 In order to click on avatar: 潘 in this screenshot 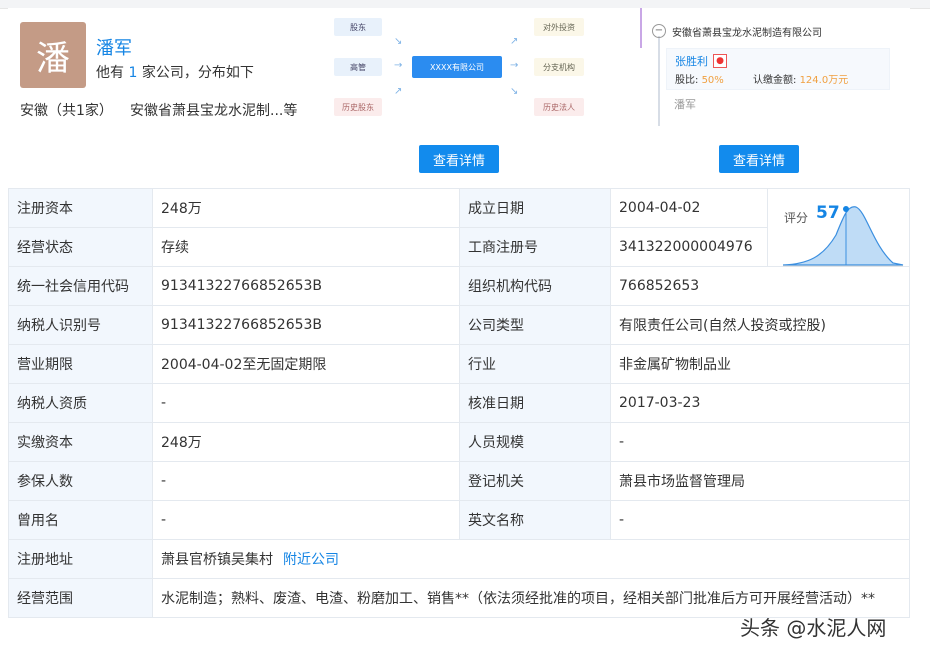, I will do `click(53, 55)`.